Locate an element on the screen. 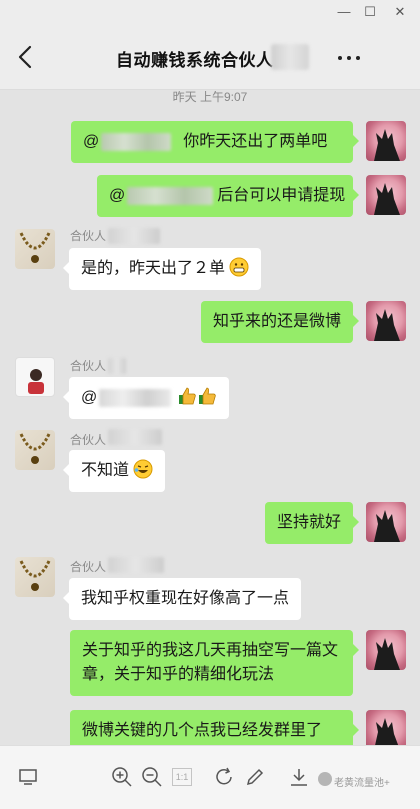 The image size is (420, 809). message-bubble-incoming: 不知道 is located at coordinates (114, 471).